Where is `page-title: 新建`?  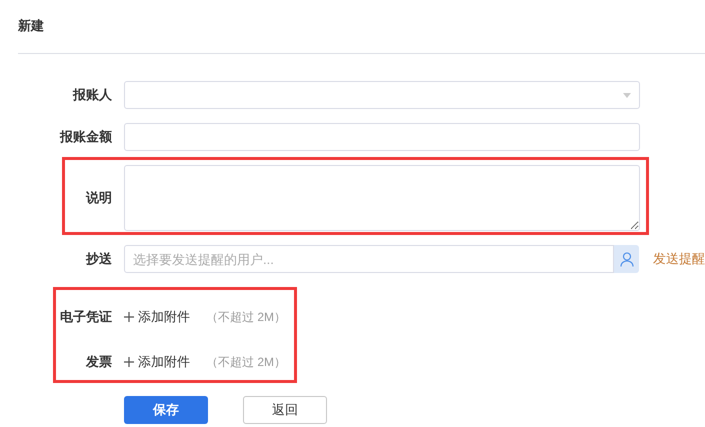 page-title: 新建 is located at coordinates (31, 25).